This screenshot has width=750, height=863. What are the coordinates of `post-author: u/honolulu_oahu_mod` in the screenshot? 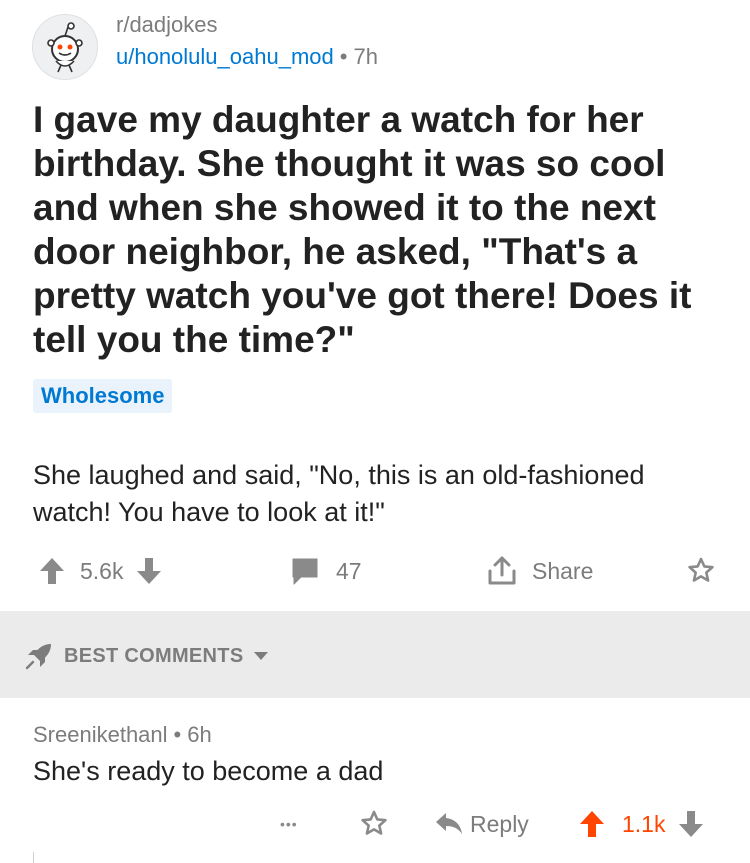 It's located at (225, 56).